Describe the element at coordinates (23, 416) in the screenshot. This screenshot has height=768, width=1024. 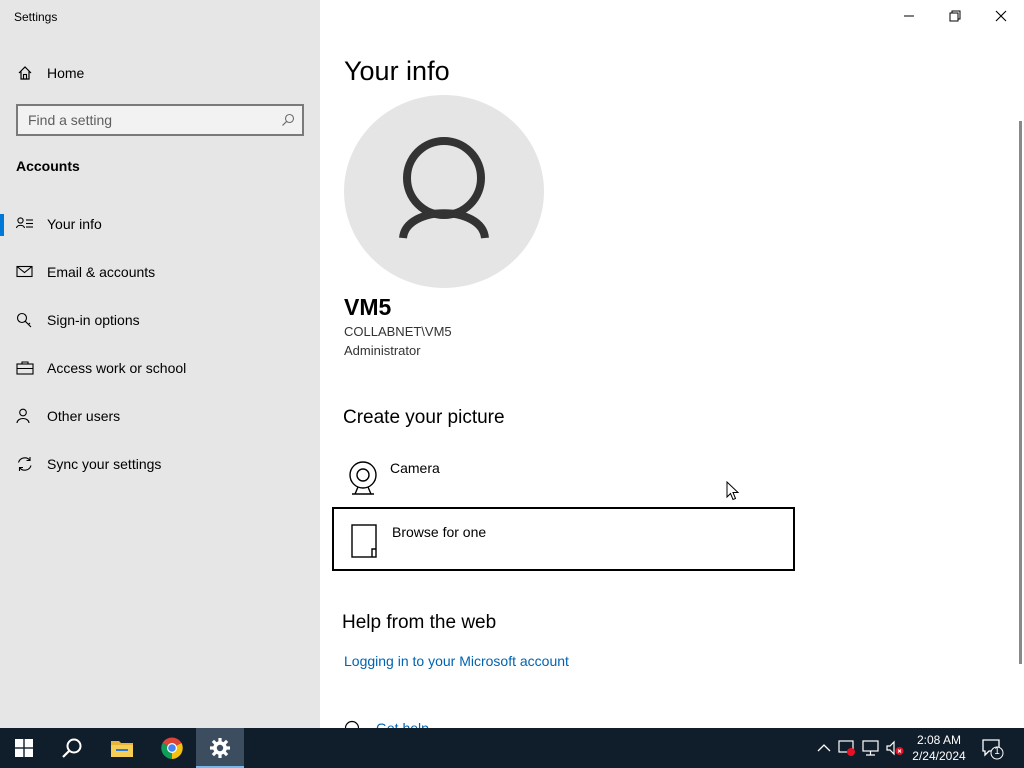
I see `person-icon` at that location.